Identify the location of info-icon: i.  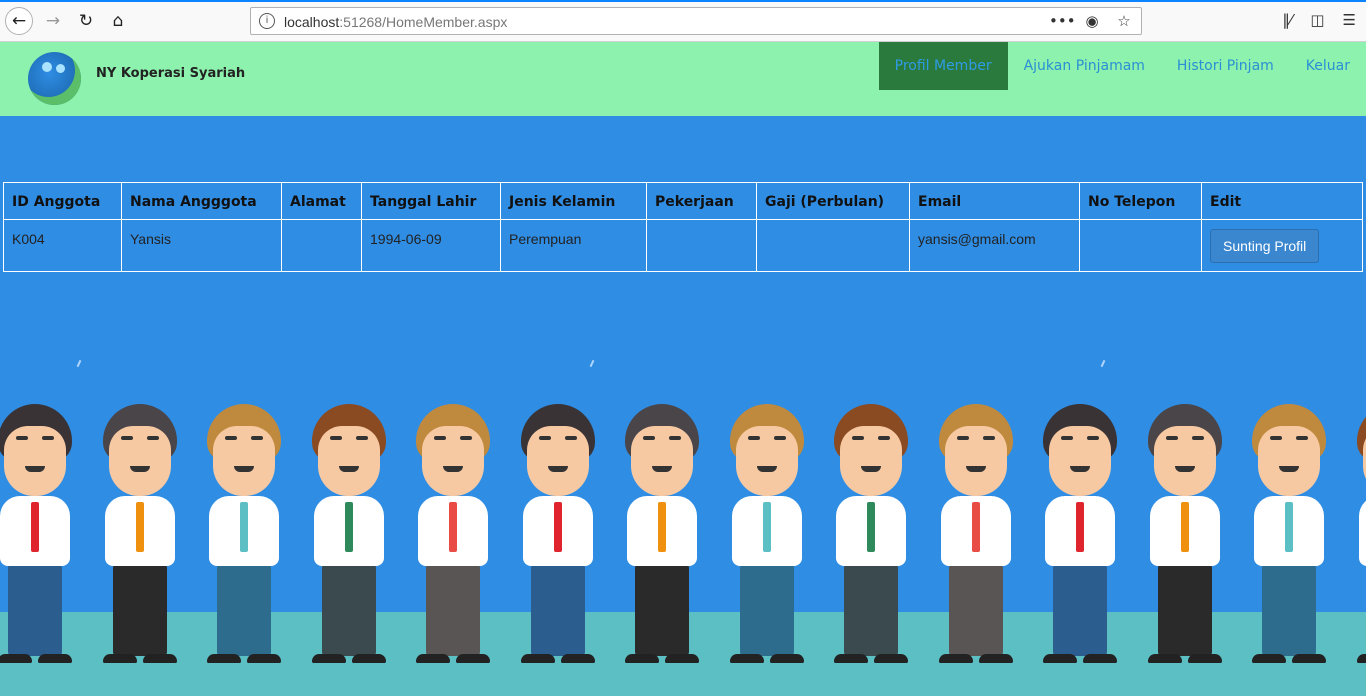
(267, 21).